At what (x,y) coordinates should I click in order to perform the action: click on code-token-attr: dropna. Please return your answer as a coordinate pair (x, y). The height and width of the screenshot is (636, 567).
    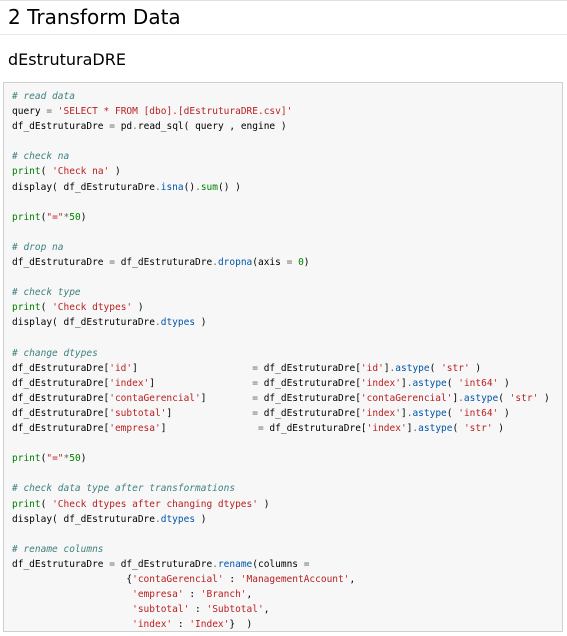
    Looking at the image, I should click on (235, 263).